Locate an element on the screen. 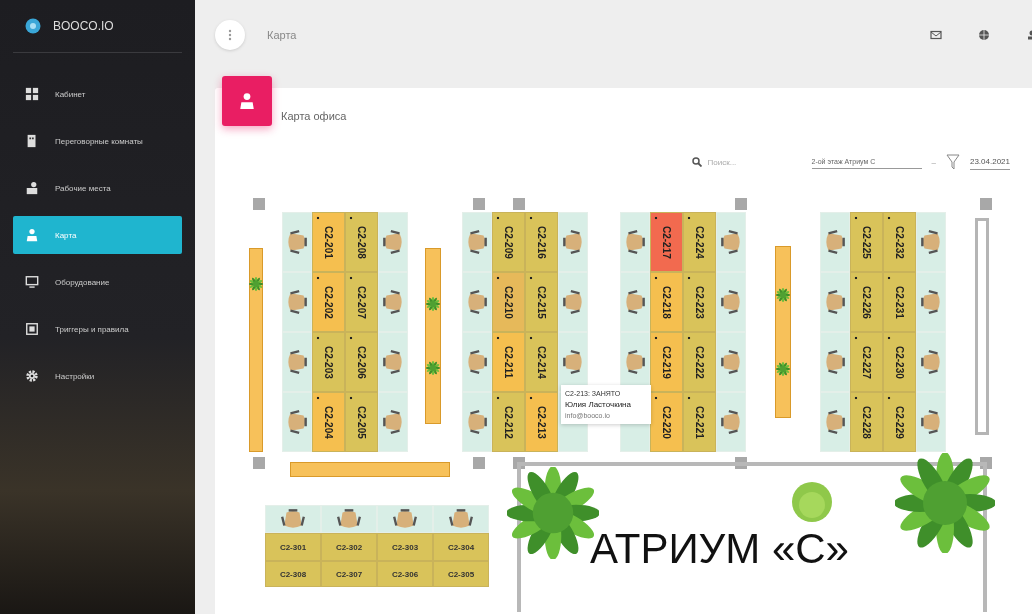 This screenshot has width=1032, height=614. armchair-icon is located at coordinates (812, 502).